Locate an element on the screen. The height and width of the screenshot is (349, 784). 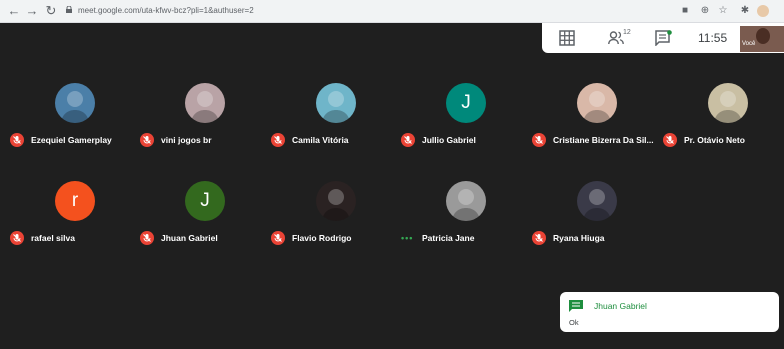
participant-tile: Ryana Hiuga is located at coordinates (597, 221).